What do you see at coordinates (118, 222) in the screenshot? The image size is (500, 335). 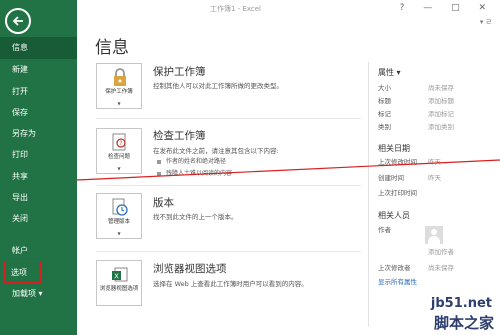 I see `versions-tile-label: 管理版本` at bounding box center [118, 222].